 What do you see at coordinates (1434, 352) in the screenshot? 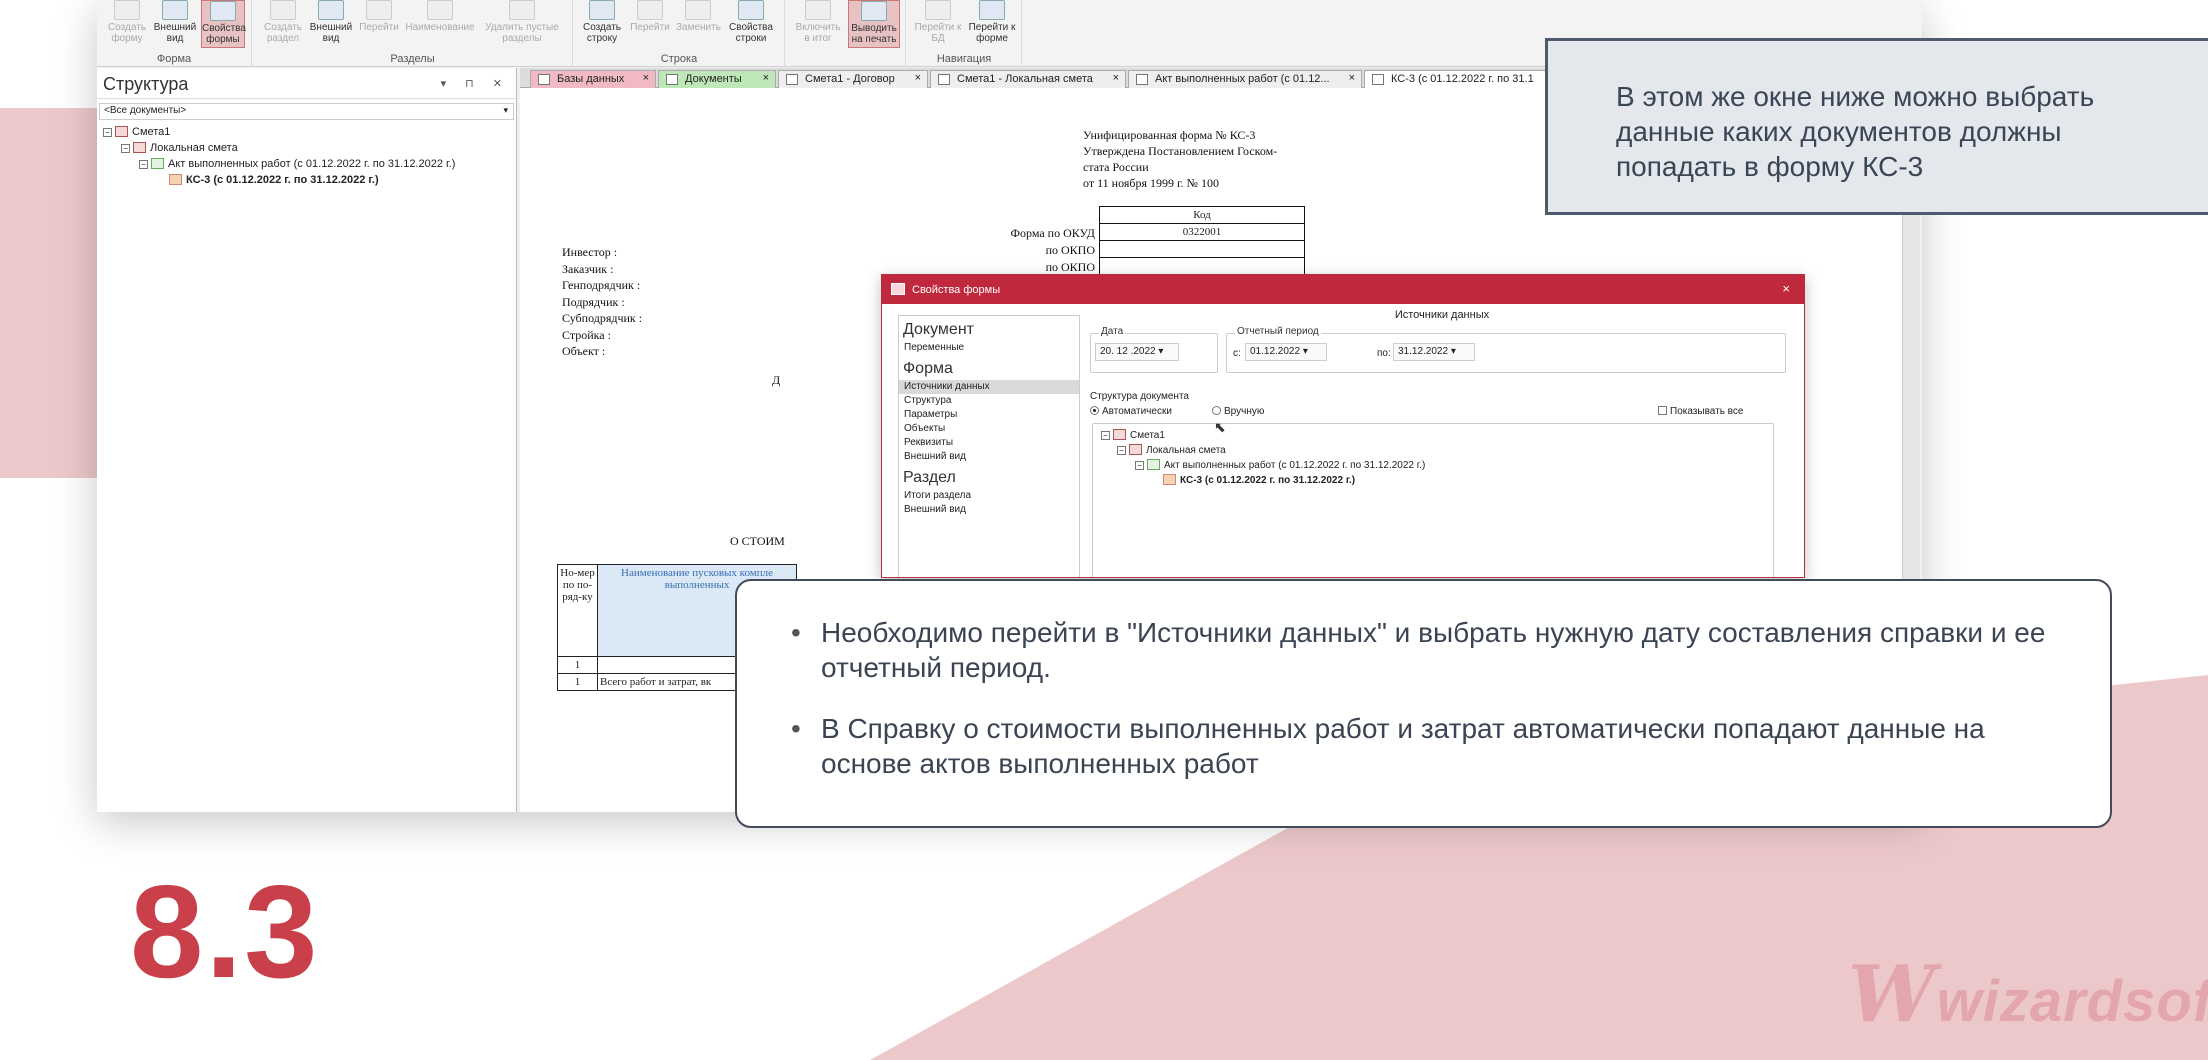
I see `period-to-picker: 31.12.2022 ▾` at bounding box center [1434, 352].